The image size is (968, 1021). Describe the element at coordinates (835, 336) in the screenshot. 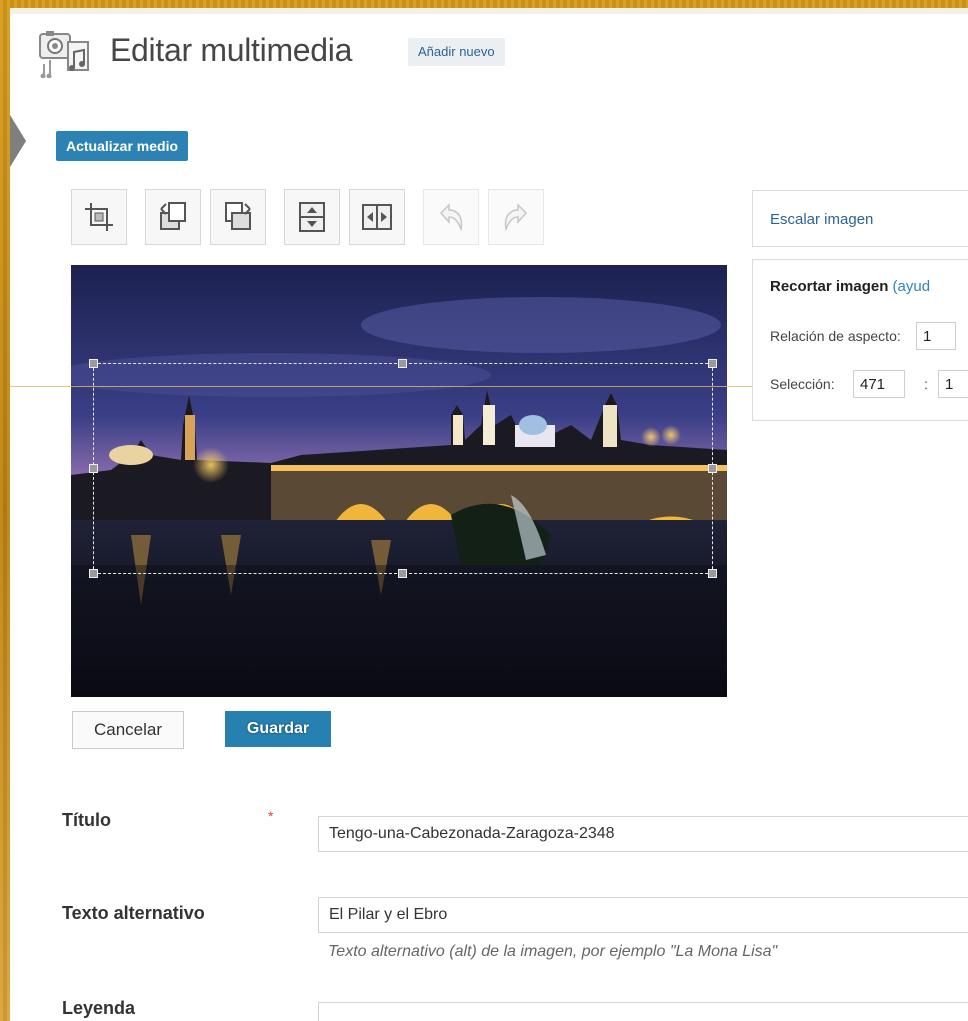

I see `aspect-ratio-label: Relación de aspecto:` at that location.